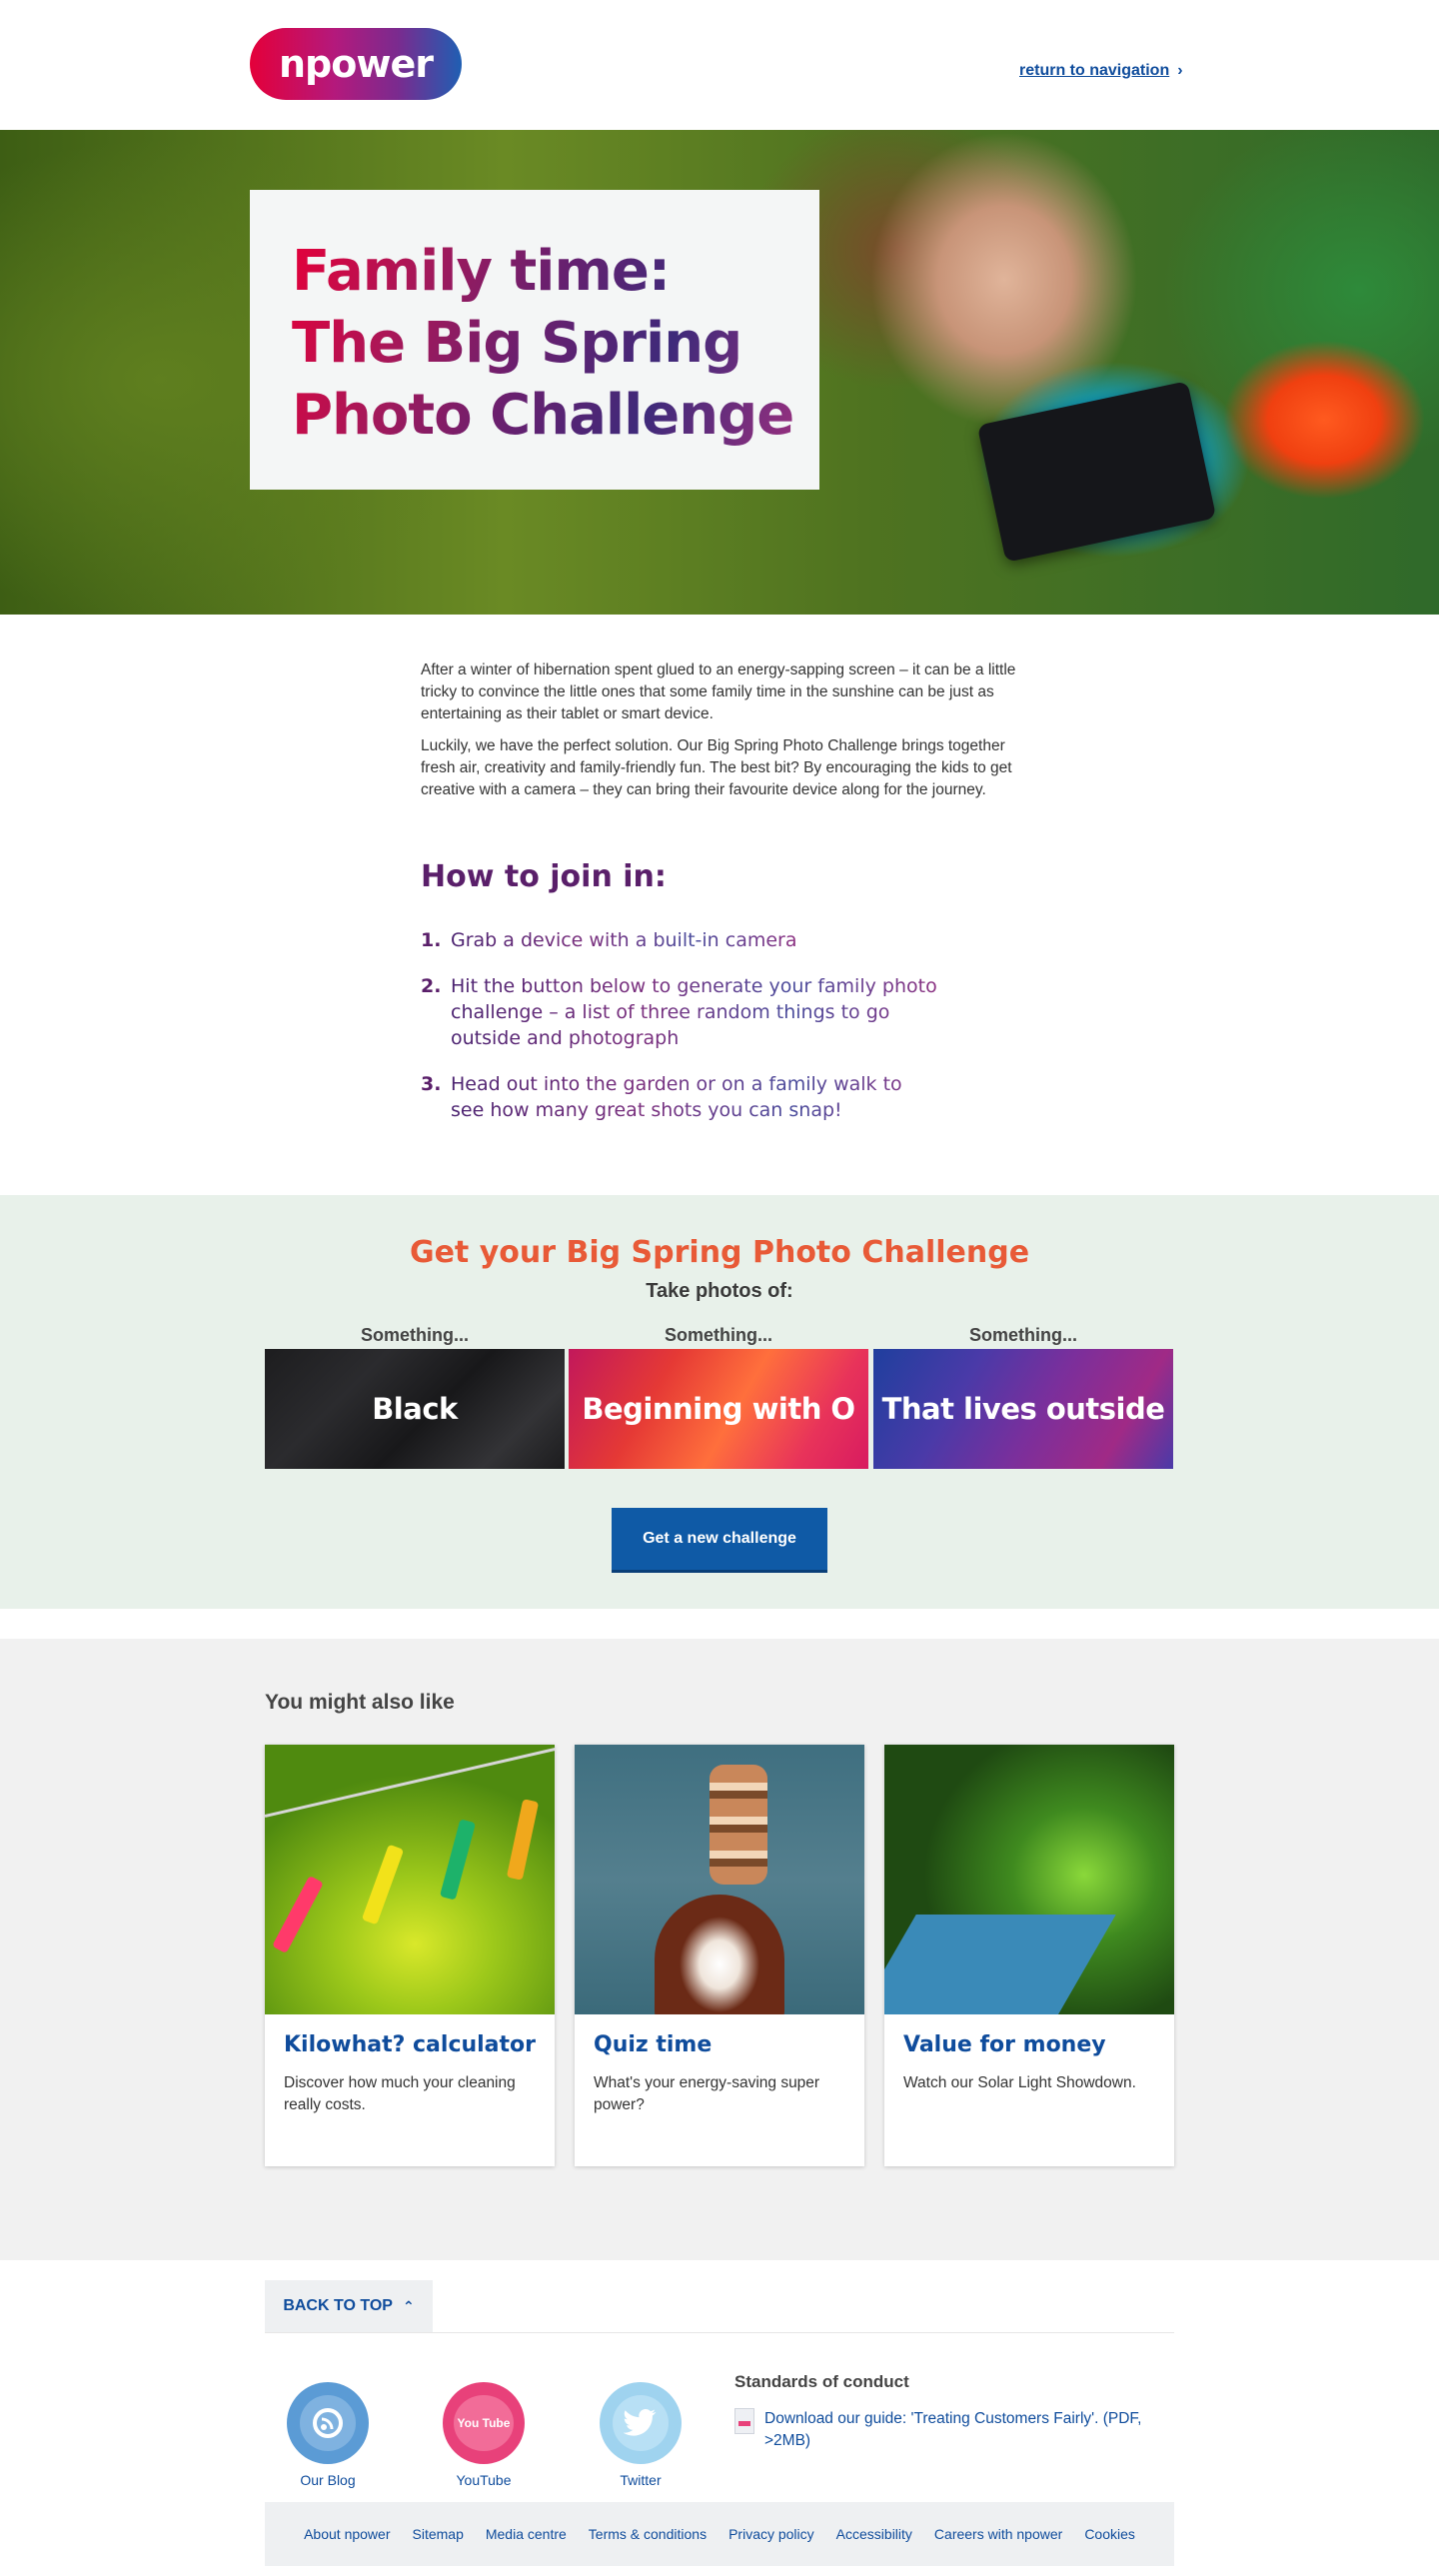  Describe the element at coordinates (653, 2044) in the screenshot. I see `card-title: Quiz time` at that location.